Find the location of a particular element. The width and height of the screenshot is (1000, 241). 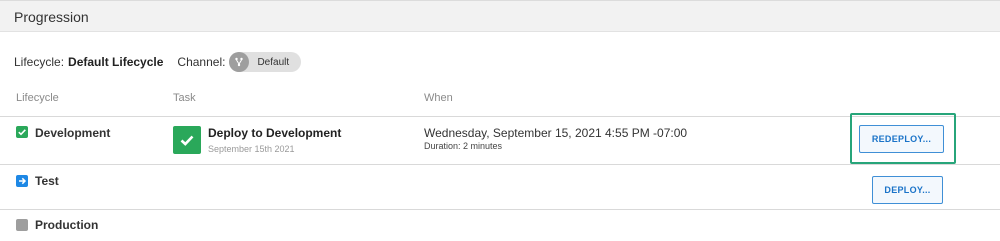

phase-name: Test is located at coordinates (47, 181).